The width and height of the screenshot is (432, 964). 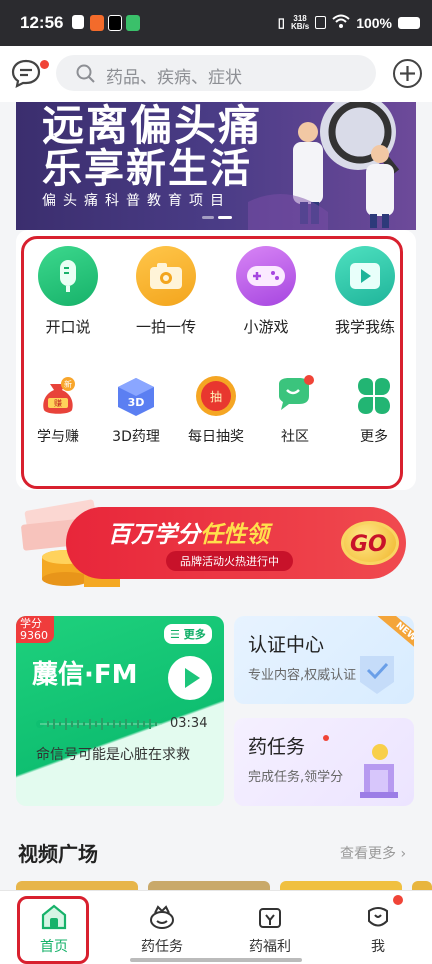 I want to click on cert-description: 专业内容,权威认证, so click(x=302, y=675).